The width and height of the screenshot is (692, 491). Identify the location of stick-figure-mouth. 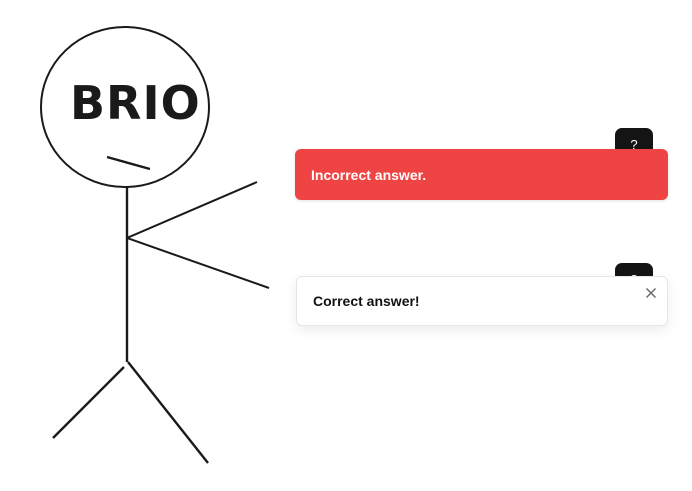
(128, 163).